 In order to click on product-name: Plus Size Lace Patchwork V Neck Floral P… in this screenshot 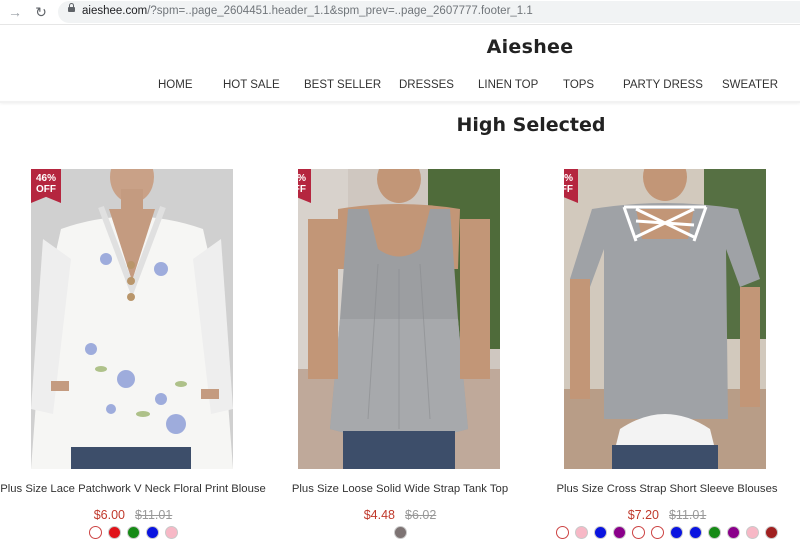, I will do `click(133, 489)`.